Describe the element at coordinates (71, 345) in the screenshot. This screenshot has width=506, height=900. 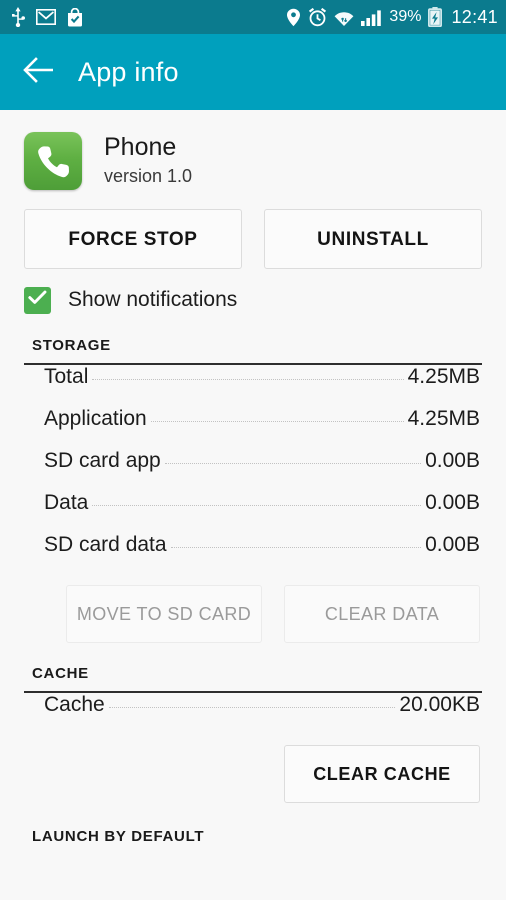
I see `storage-section-title: STORAGE` at that location.